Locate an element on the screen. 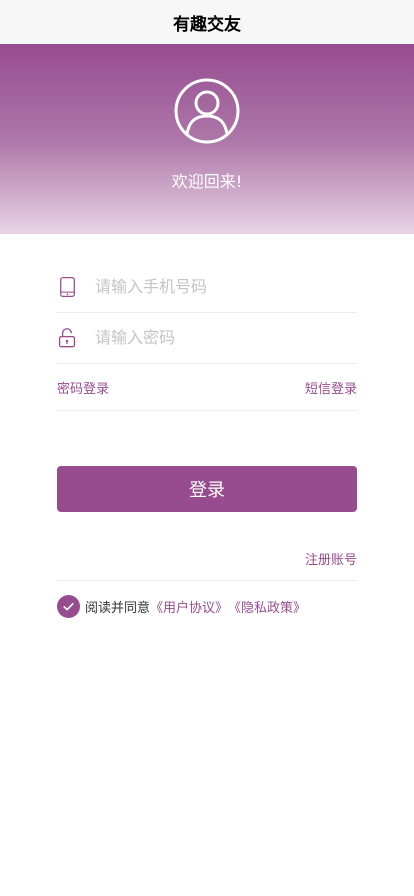 The width and height of the screenshot is (414, 896). login-button: 登录 is located at coordinates (207, 489).